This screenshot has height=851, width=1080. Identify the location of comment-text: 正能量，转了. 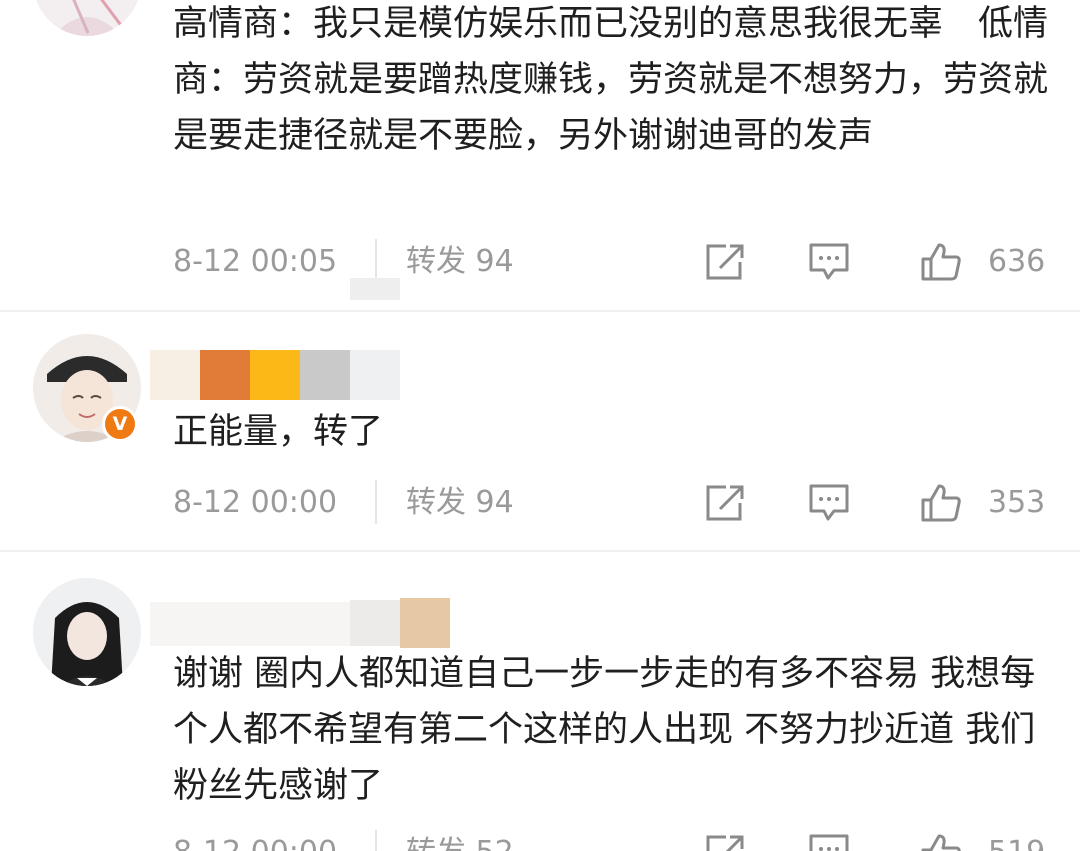
(278, 432).